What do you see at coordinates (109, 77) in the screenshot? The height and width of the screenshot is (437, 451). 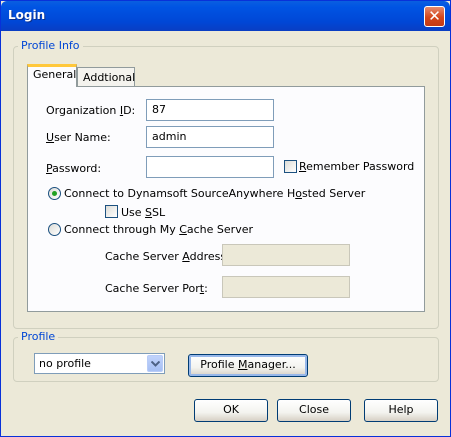 I see `tab-additional-label: Addtional` at bounding box center [109, 77].